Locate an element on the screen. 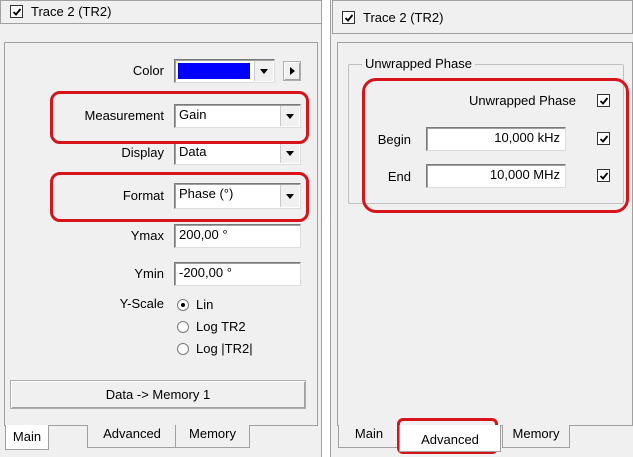 This screenshot has width=633, height=457. color-dropdown-arrow is located at coordinates (263, 71).